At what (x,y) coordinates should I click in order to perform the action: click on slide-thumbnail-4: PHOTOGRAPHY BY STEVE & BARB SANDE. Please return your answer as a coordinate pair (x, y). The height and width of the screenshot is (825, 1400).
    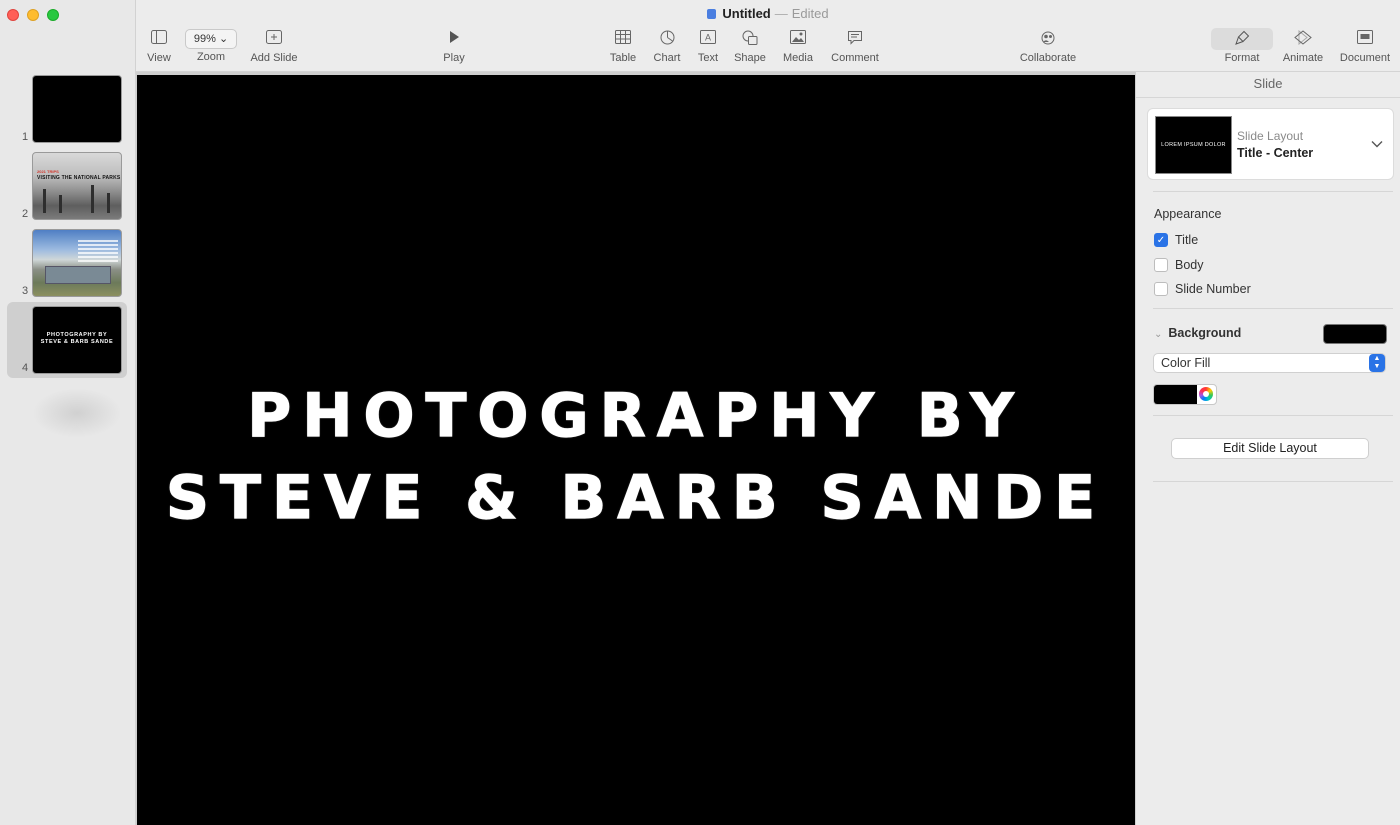
    Looking at the image, I should click on (77, 340).